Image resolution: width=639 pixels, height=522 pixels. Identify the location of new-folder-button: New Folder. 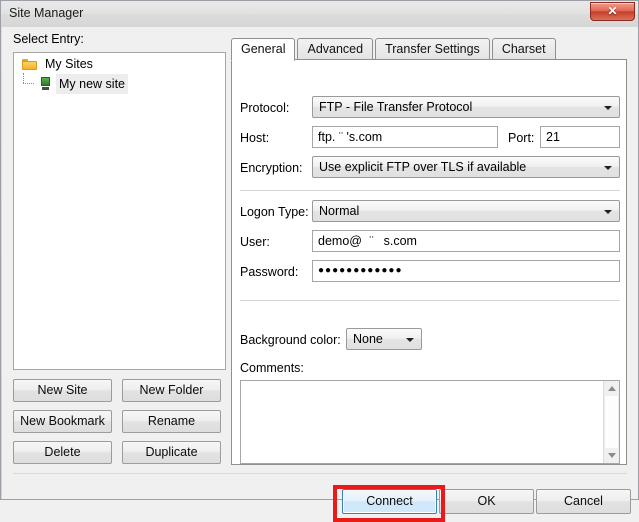
(171, 390).